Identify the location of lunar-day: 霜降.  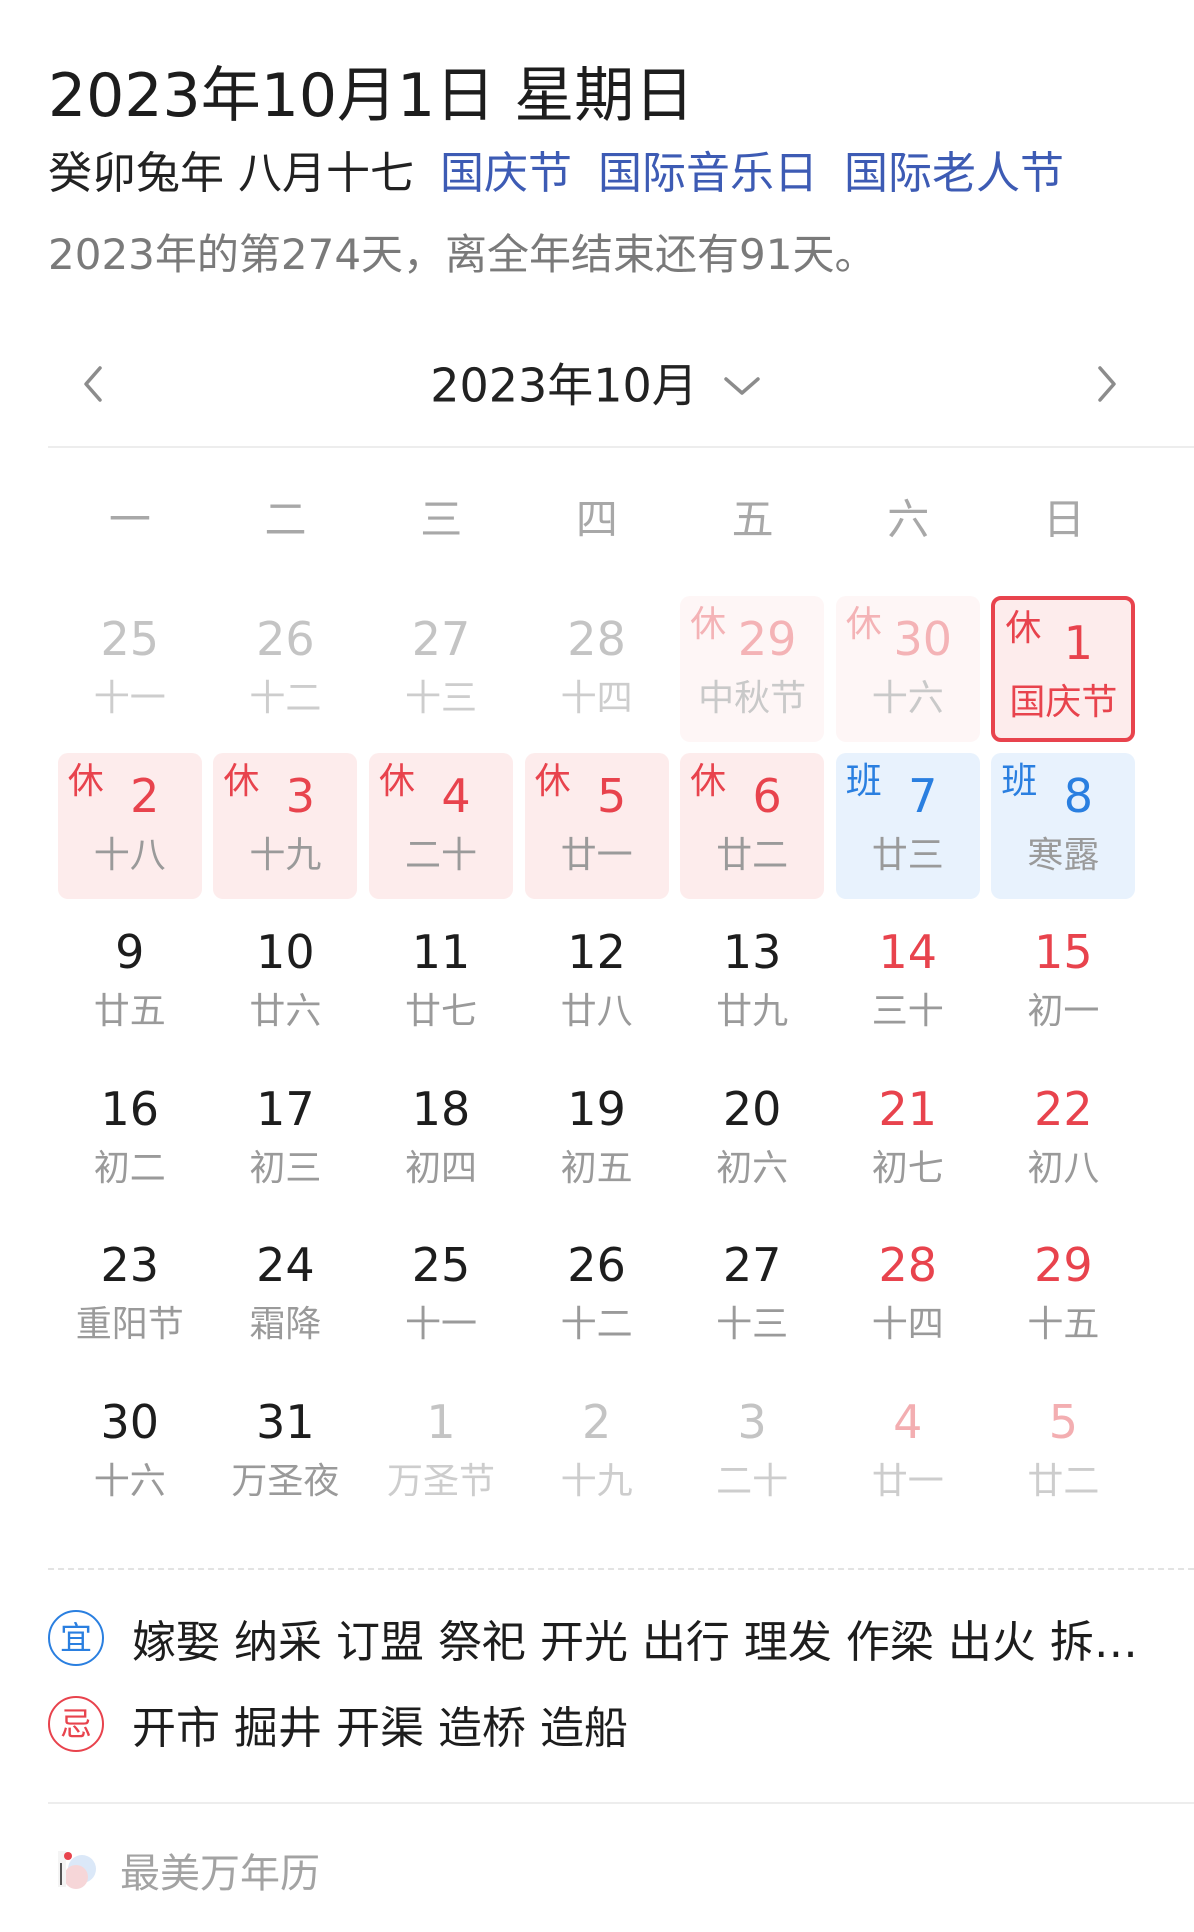
(285, 1325).